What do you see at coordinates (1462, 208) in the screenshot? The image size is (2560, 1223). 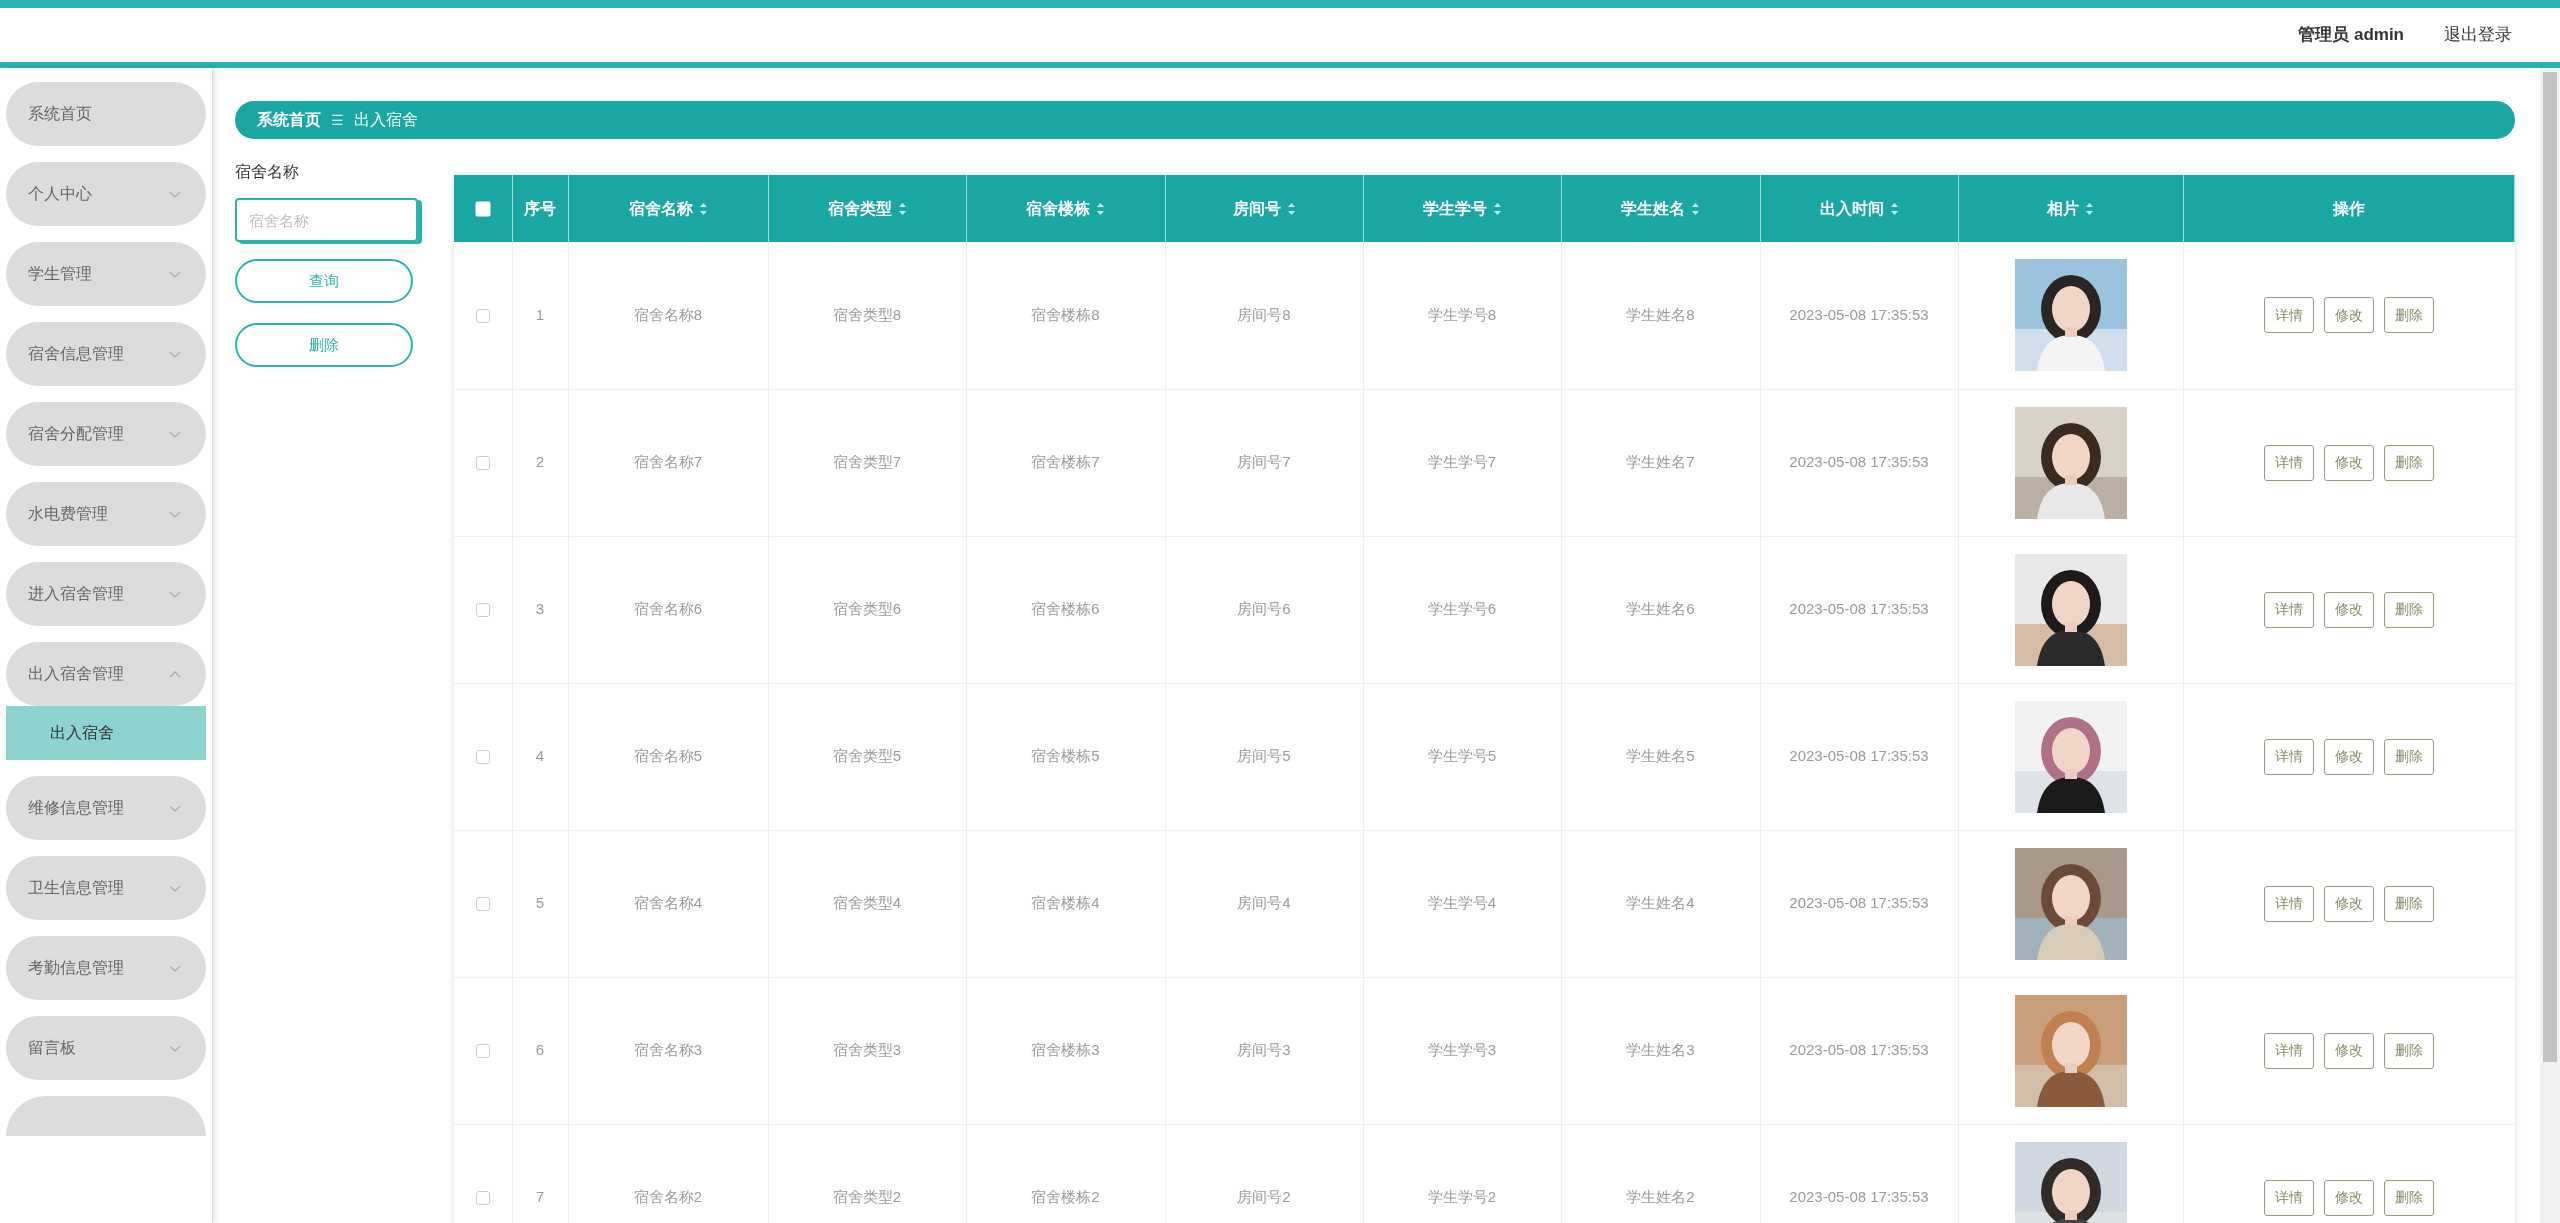 I see `column-header: 学生学号` at bounding box center [1462, 208].